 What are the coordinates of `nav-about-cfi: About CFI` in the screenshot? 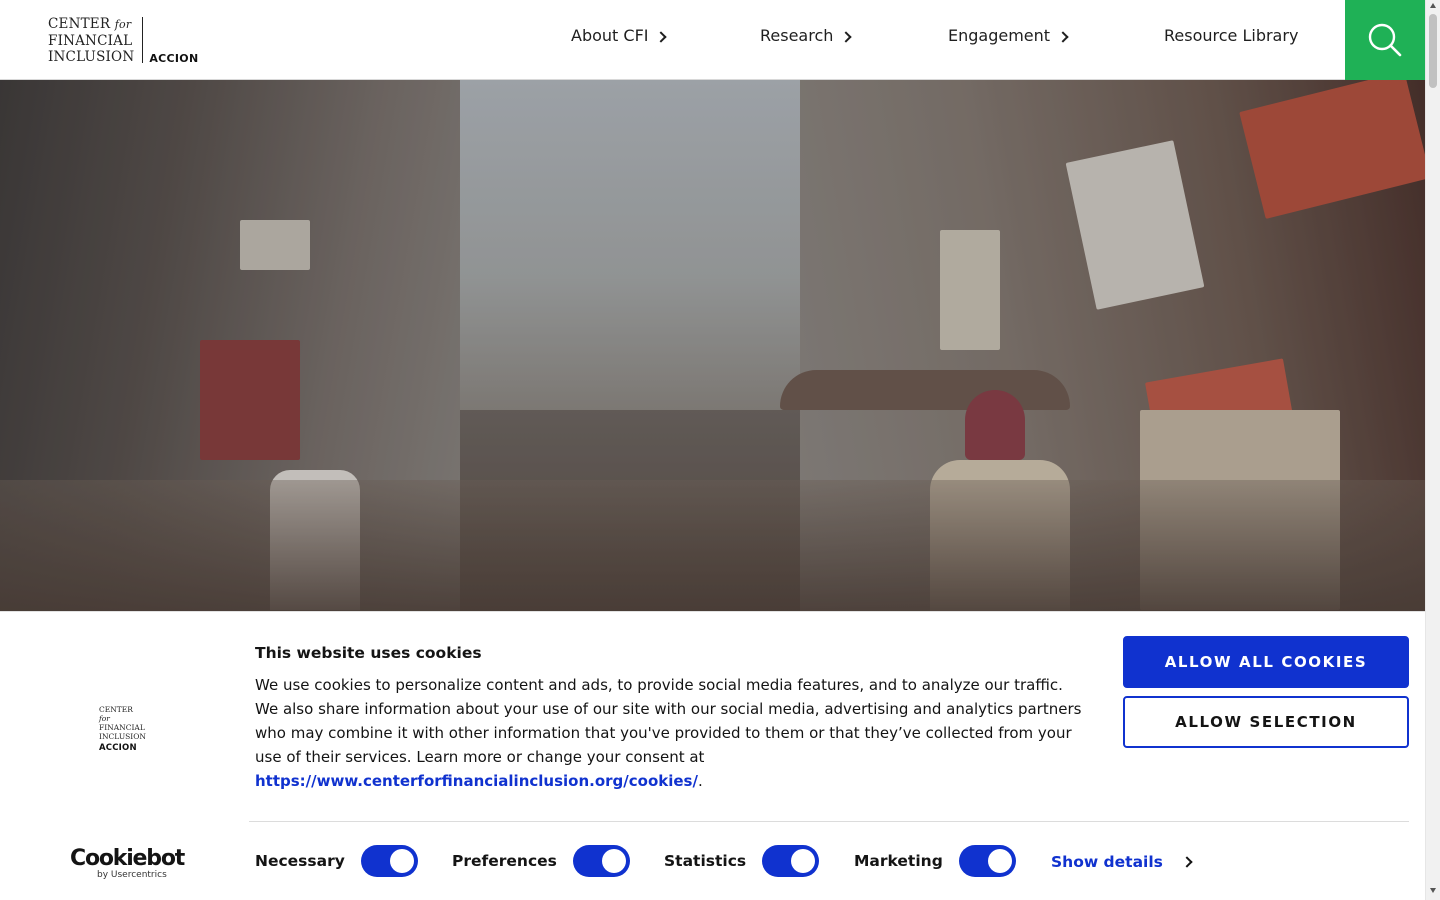 It's located at (619, 35).